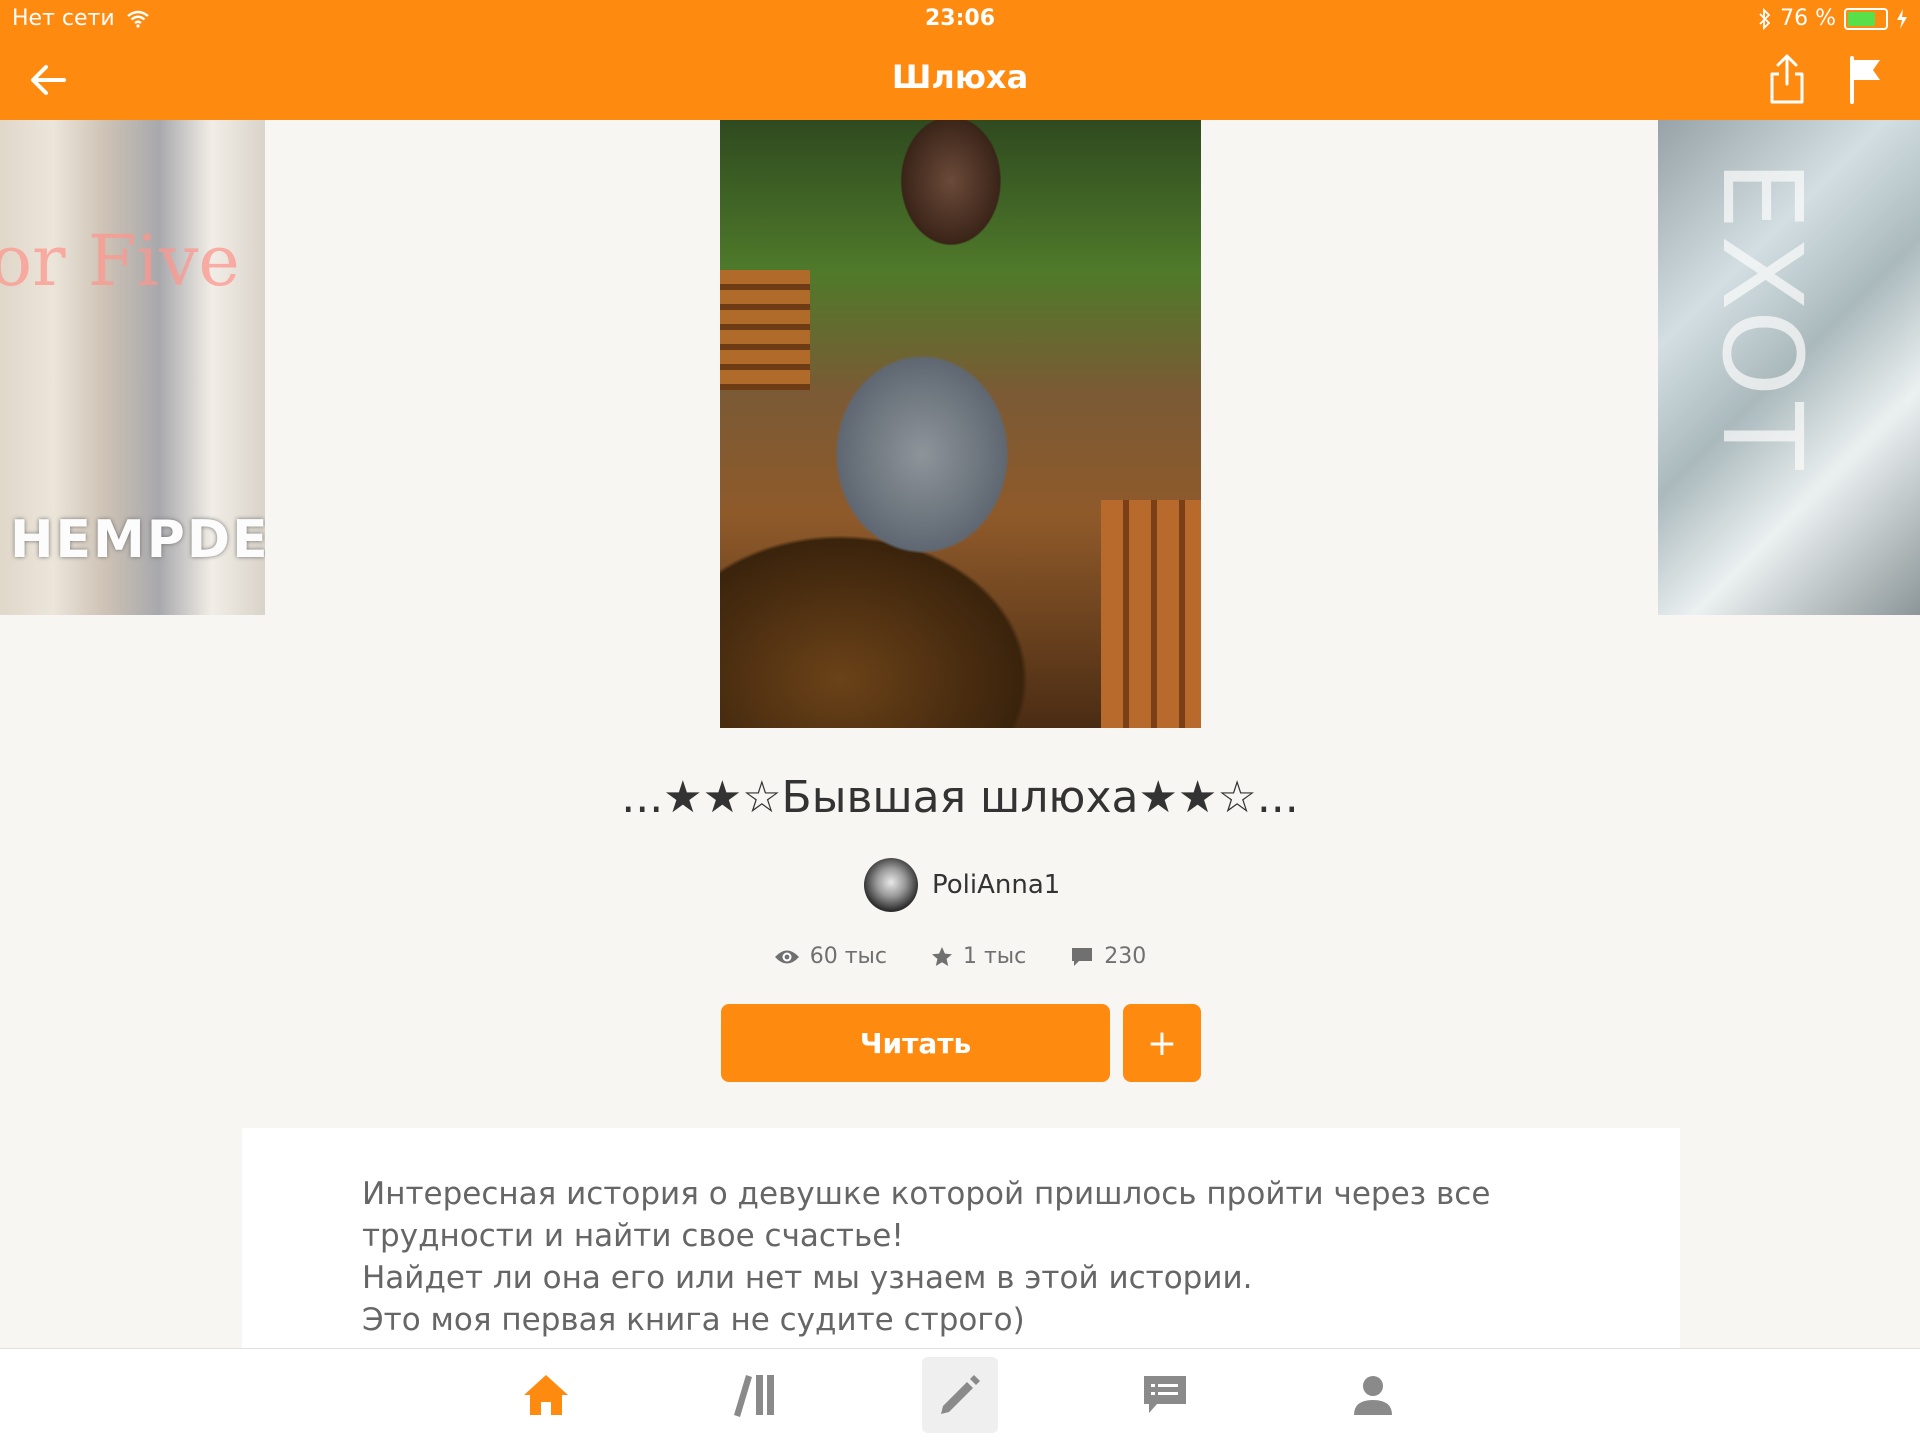  What do you see at coordinates (633, 1236) in the screenshot?
I see `description-line: трудности и найти свое счастье!` at bounding box center [633, 1236].